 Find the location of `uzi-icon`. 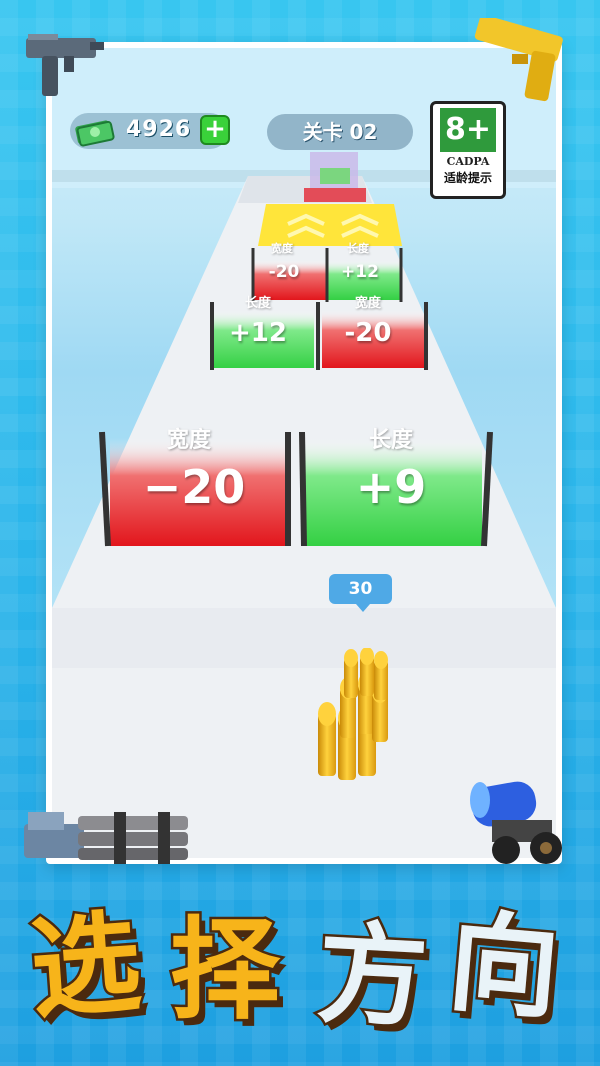

uzi-icon is located at coordinates (65, 65).